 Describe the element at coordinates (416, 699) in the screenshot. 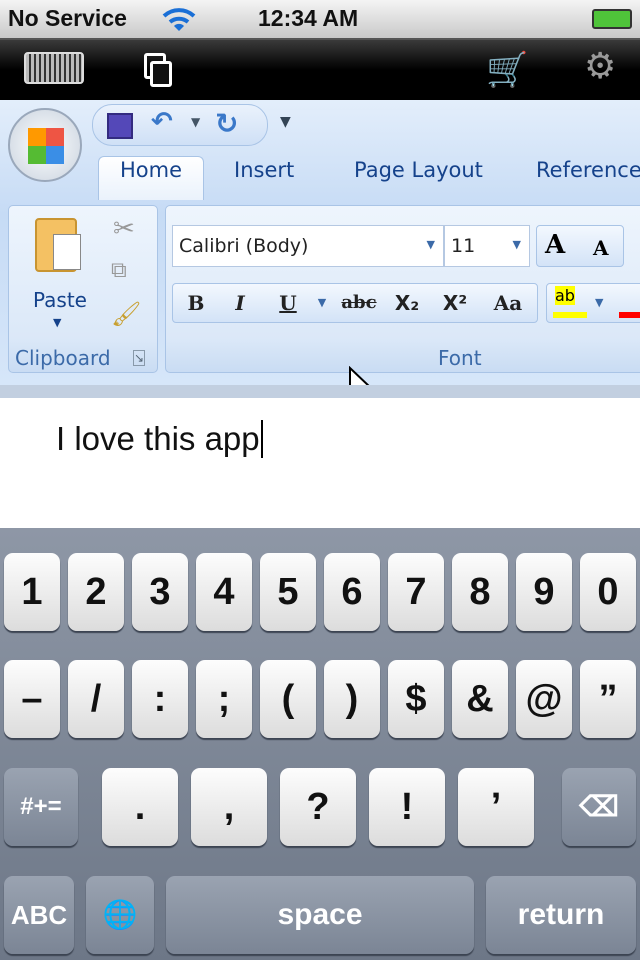

I see `key: $` at that location.